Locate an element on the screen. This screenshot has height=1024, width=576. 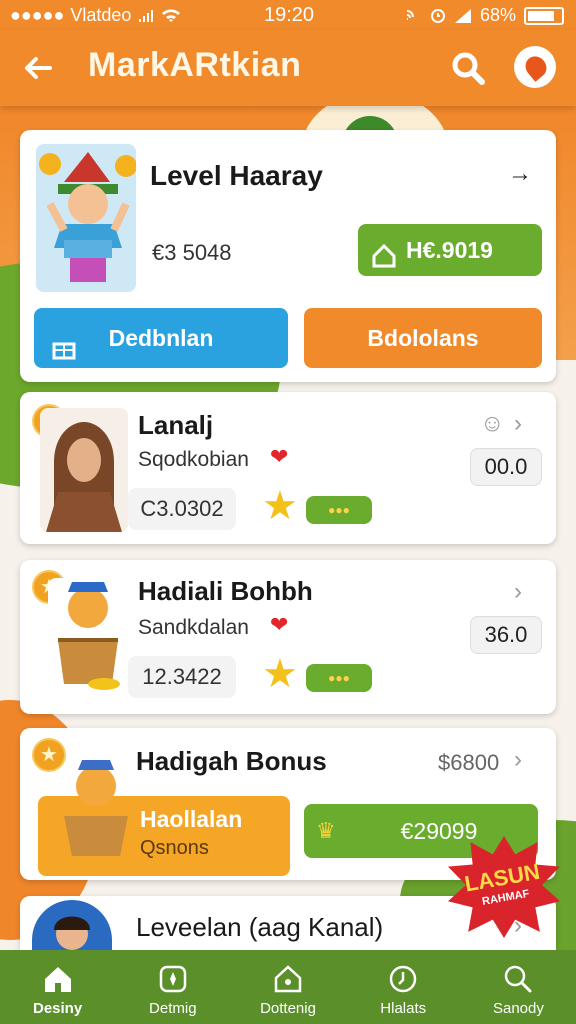
back-button is located at coordinates (38, 68).